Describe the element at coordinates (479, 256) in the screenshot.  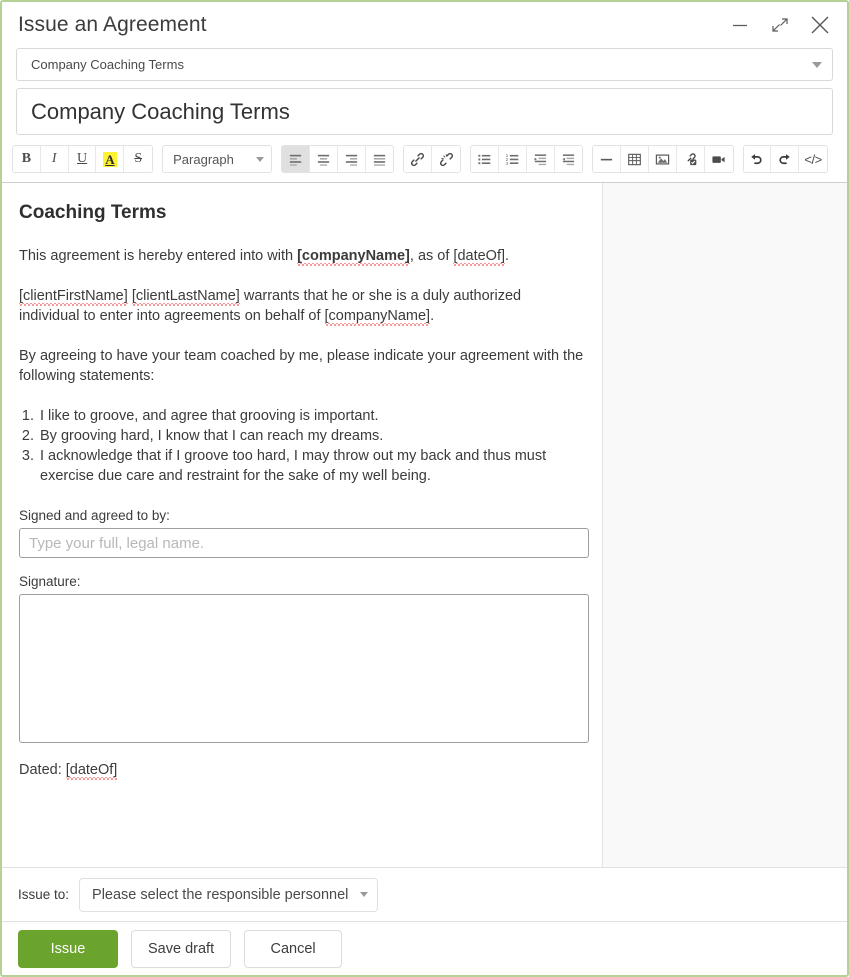
I see `merge-token-dateof: [dateOf]` at that location.